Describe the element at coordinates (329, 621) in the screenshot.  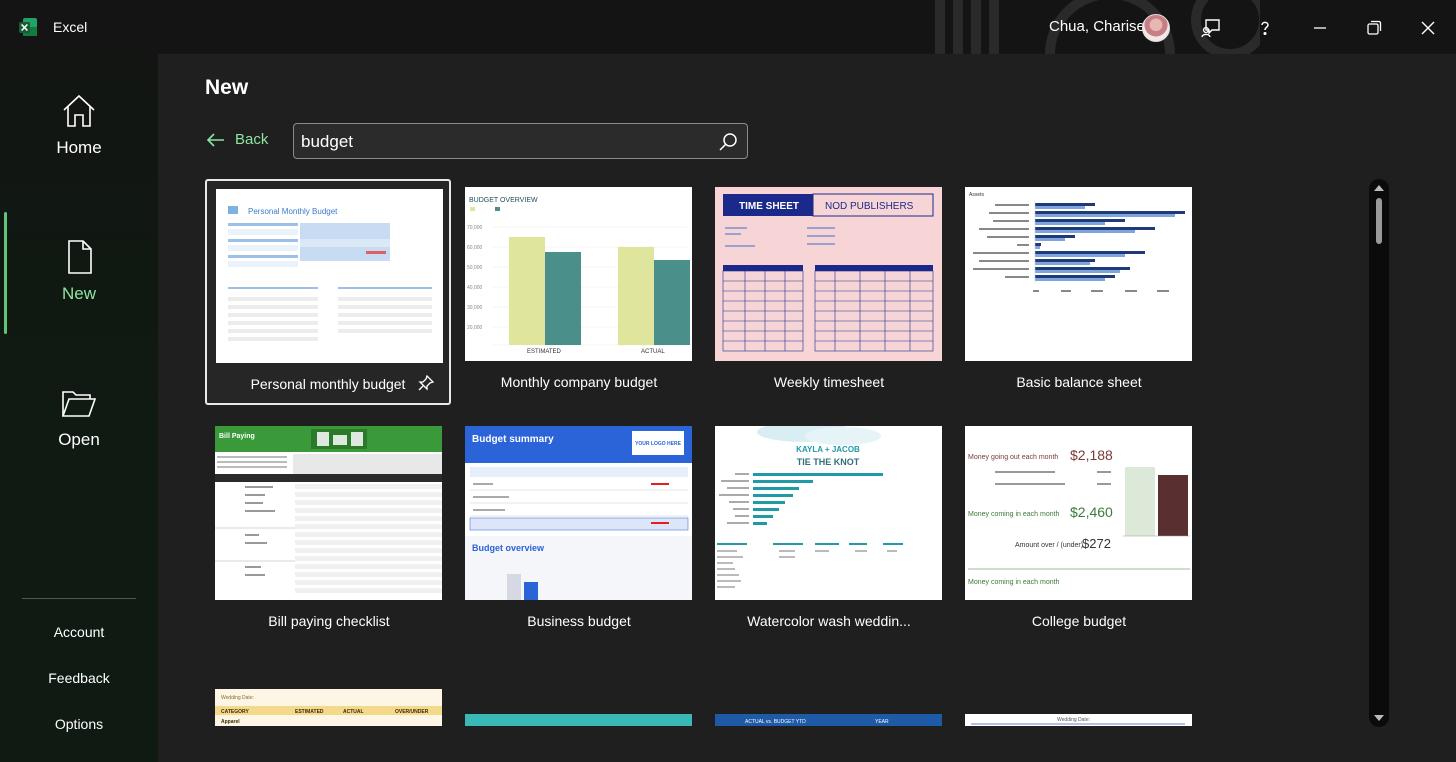
I see `template-caption: Bill paying checklist` at that location.